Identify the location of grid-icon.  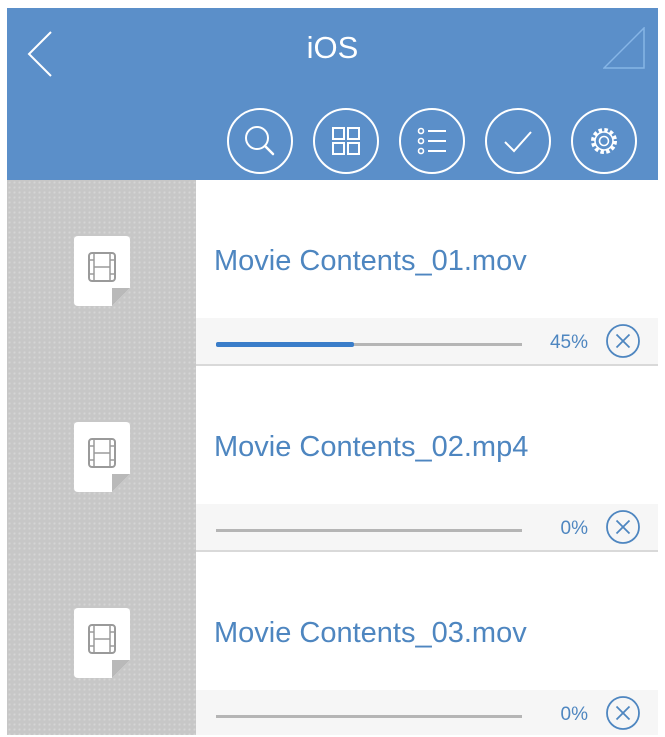
(346, 141).